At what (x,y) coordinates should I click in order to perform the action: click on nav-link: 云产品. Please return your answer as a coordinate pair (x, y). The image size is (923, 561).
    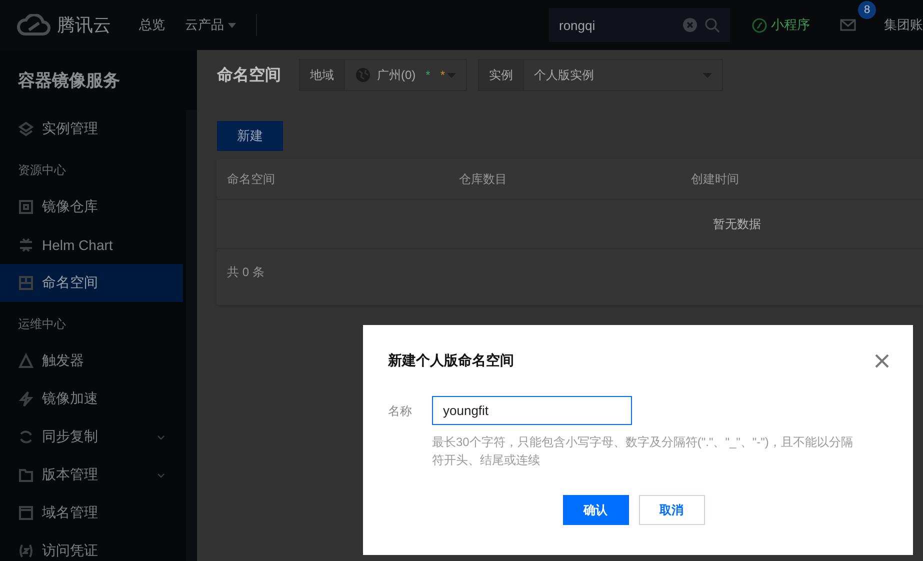
    Looking at the image, I should click on (210, 25).